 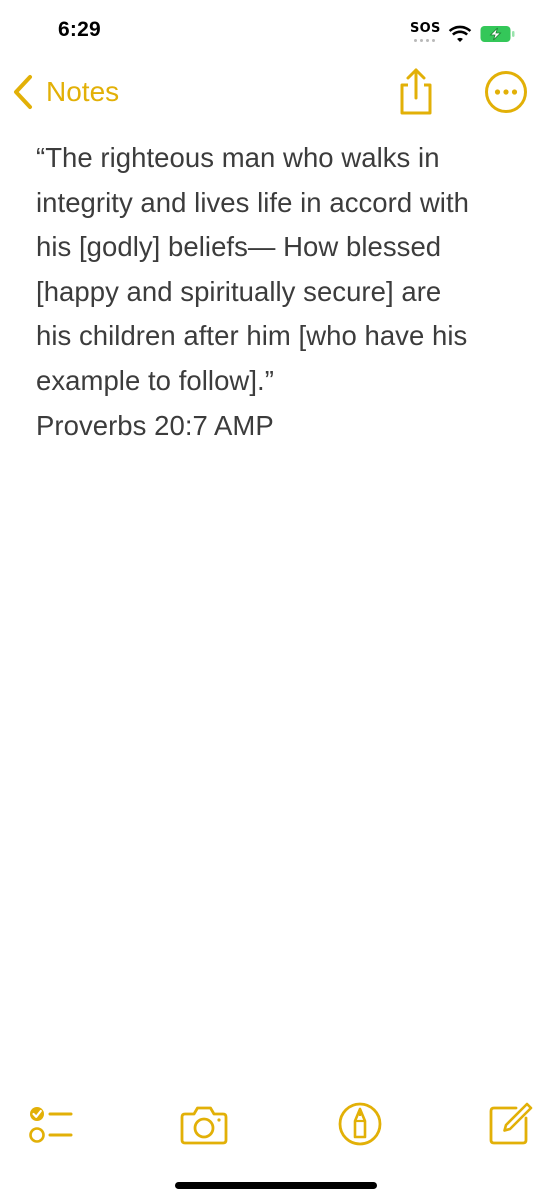 I want to click on checklist-icon, so click(x=51, y=1125).